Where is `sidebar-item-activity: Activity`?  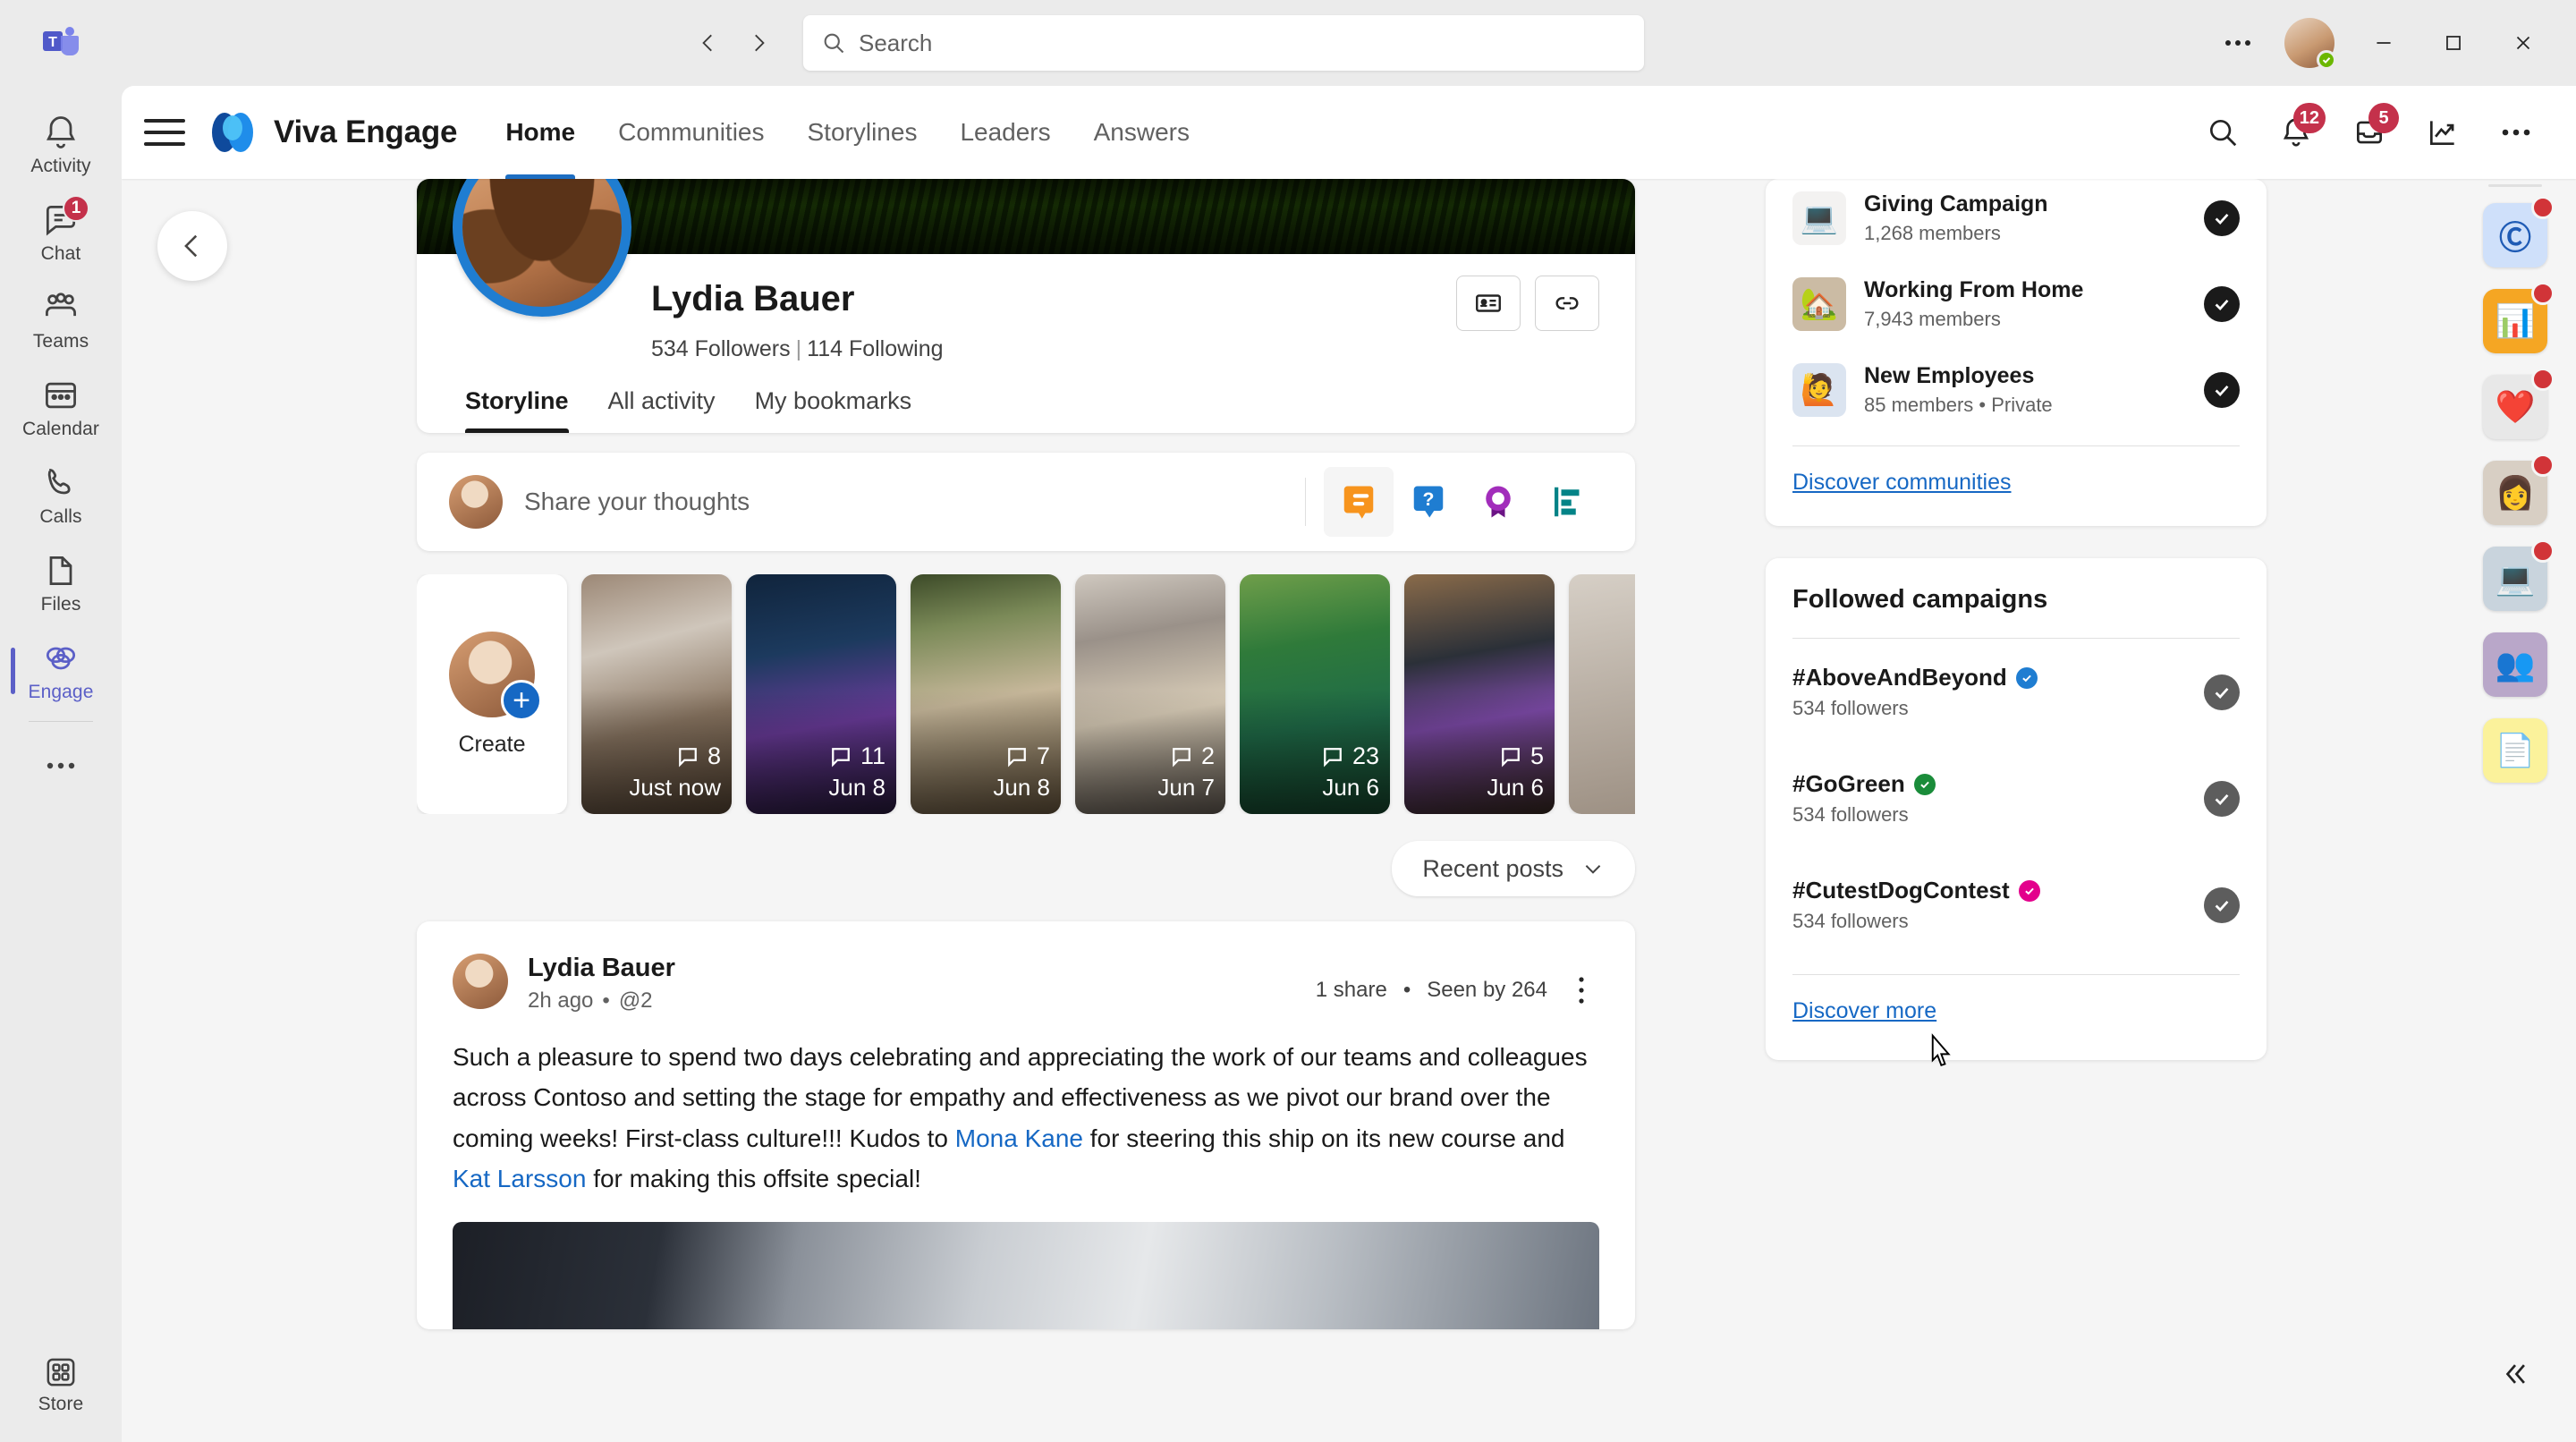
sidebar-item-activity: Activity is located at coordinates (60, 145).